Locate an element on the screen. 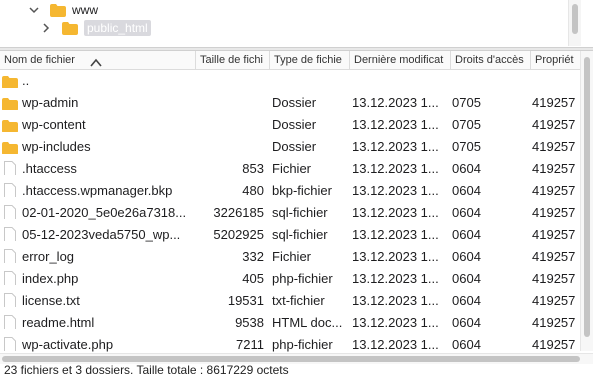 The width and height of the screenshot is (593, 374). list-vertical-scrollbar is located at coordinates (586, 201).